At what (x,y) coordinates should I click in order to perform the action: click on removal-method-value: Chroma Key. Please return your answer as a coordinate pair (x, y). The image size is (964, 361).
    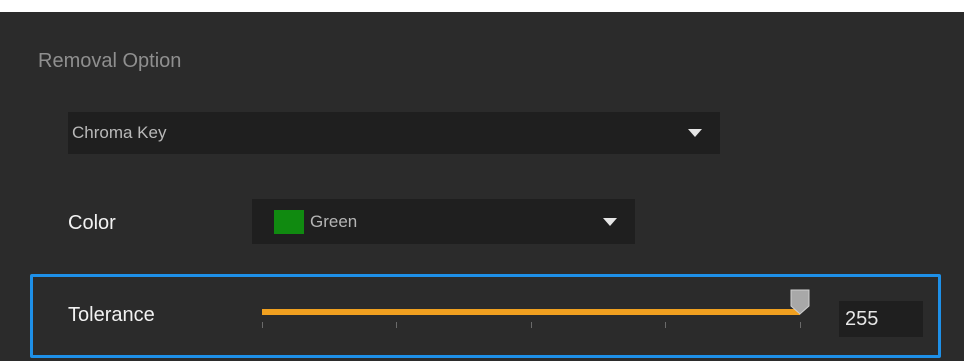
    Looking at the image, I should click on (119, 132).